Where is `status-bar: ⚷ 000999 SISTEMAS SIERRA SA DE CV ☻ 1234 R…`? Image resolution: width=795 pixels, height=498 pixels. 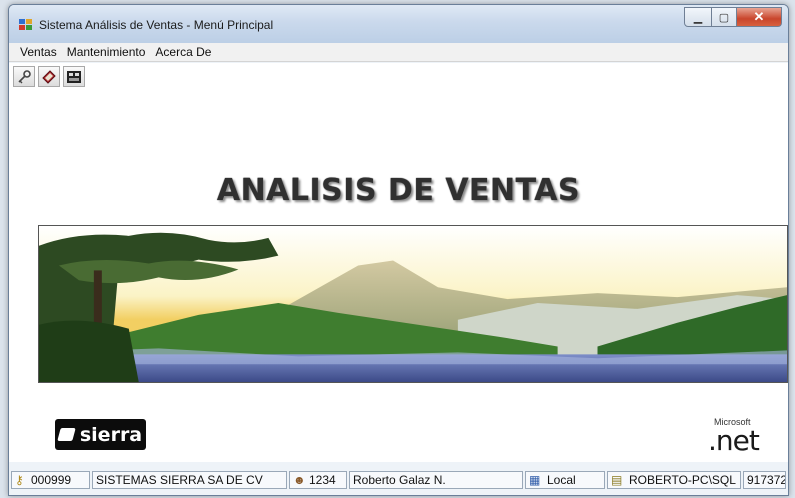 status-bar: ⚷ 000999 SISTEMAS SIERRA SA DE CV ☻ 1234 R… is located at coordinates (398, 479).